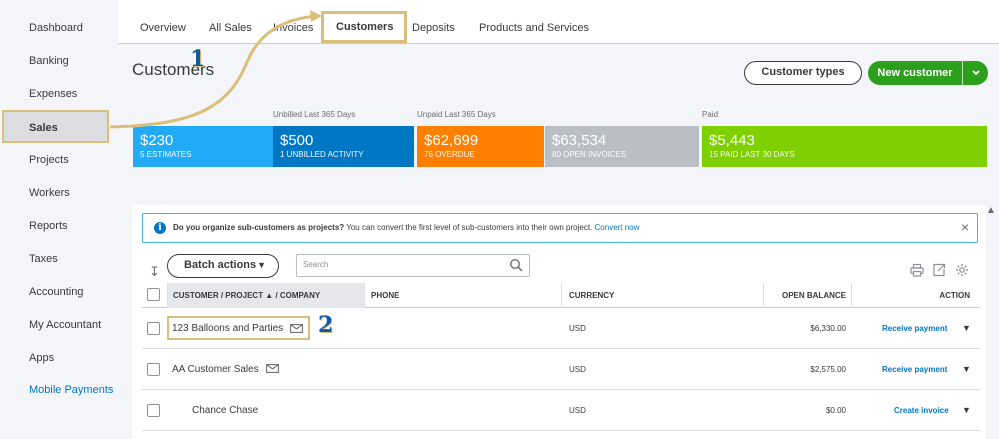 Image resolution: width=999 pixels, height=439 pixels. I want to click on estimates-block: $230 5 ESTIMATES, so click(203, 146).